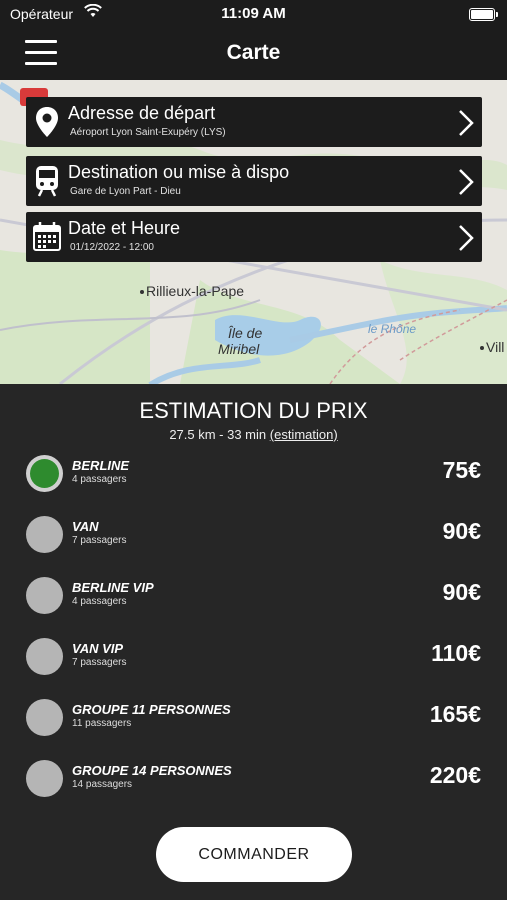  Describe the element at coordinates (253, 605) in the screenshot. I see `vehicle-option: BERLINE VIP 4 passagers 90€` at that location.